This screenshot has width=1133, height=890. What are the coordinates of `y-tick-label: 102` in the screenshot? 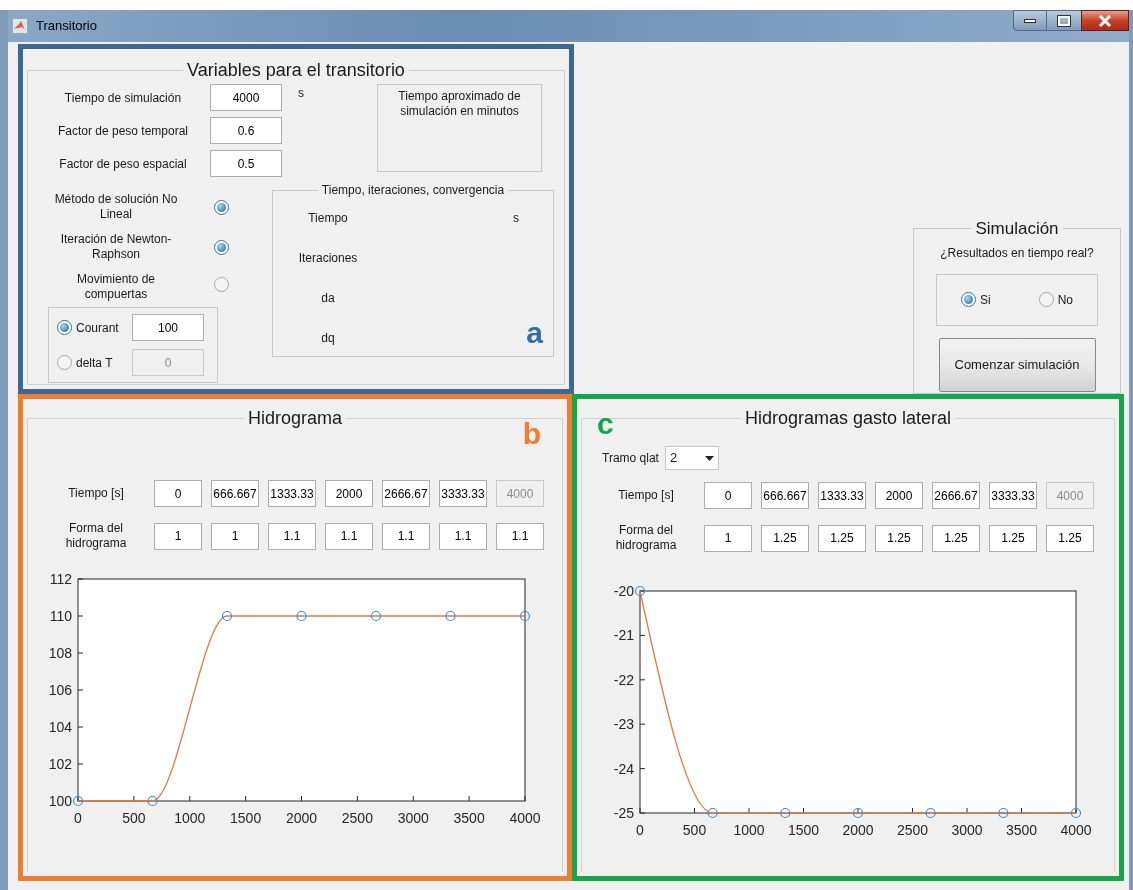 It's located at (60, 764).